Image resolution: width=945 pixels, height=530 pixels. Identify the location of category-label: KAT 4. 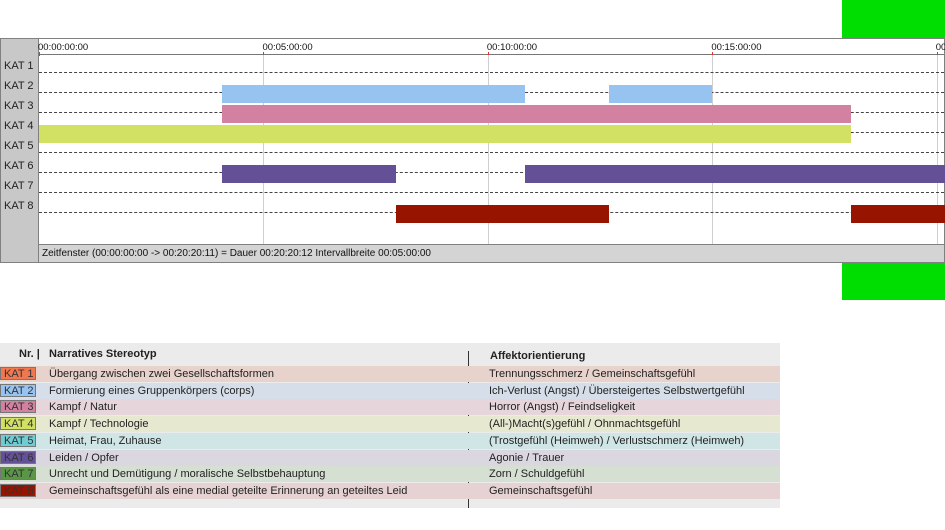
(19, 126).